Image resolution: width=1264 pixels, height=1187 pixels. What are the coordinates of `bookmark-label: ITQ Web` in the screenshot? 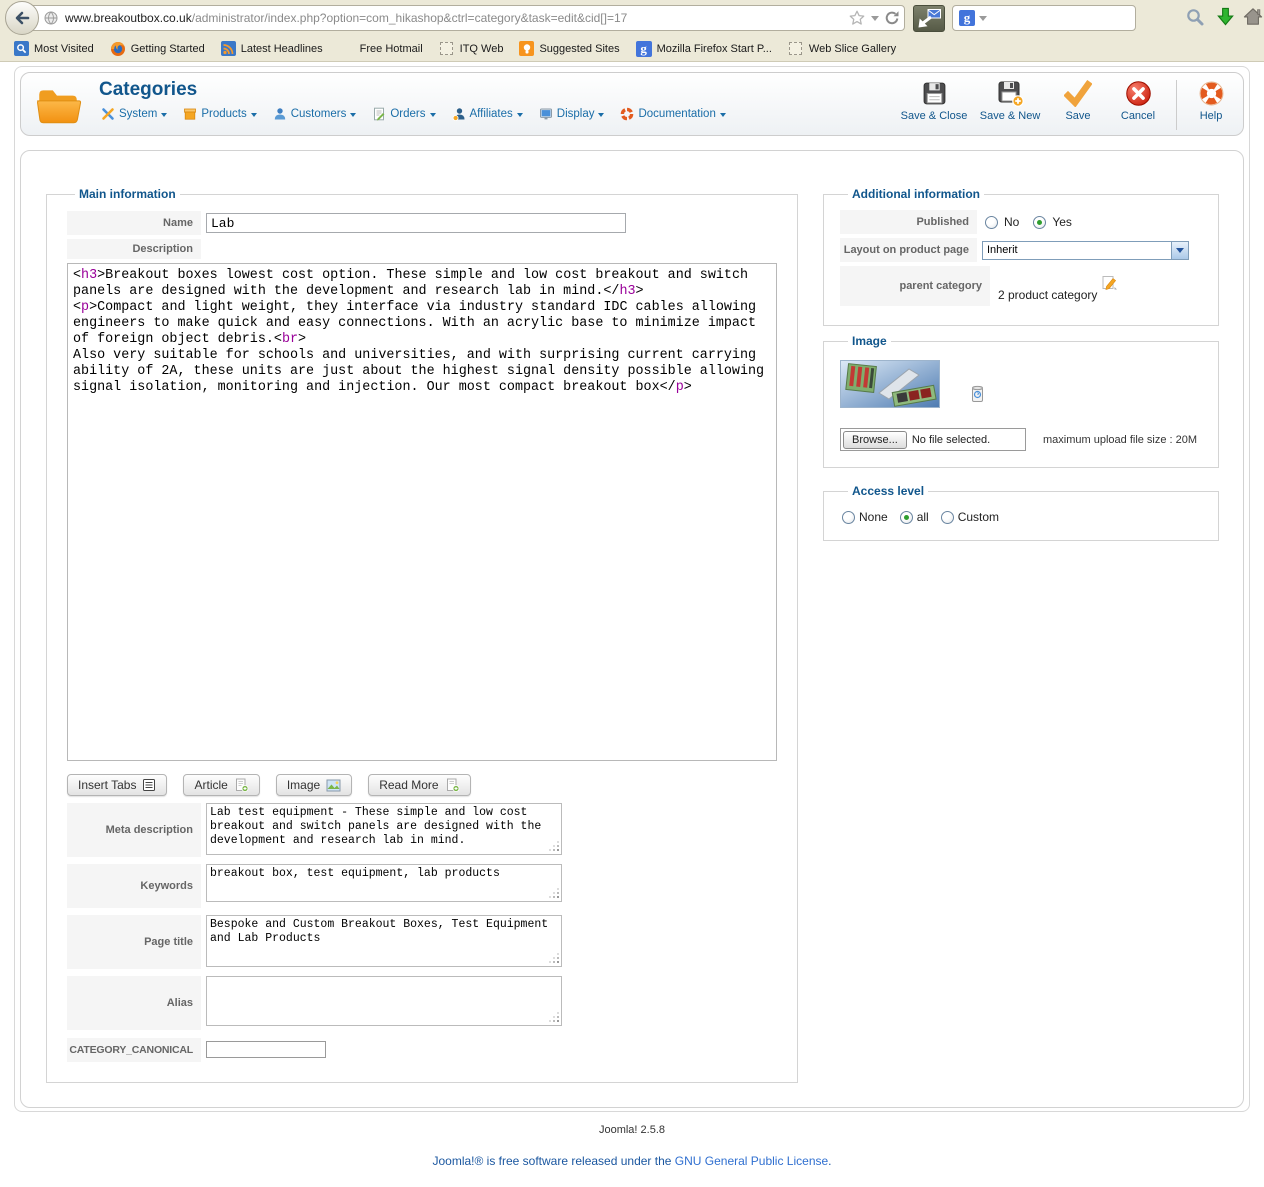 It's located at (481, 48).